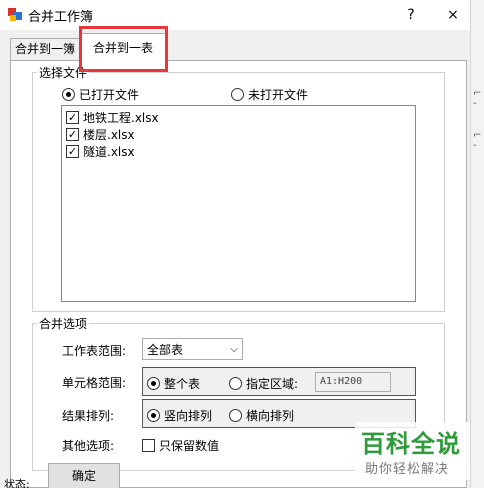  I want to click on sheet-range-label: 工作表范围:, so click(94, 351).